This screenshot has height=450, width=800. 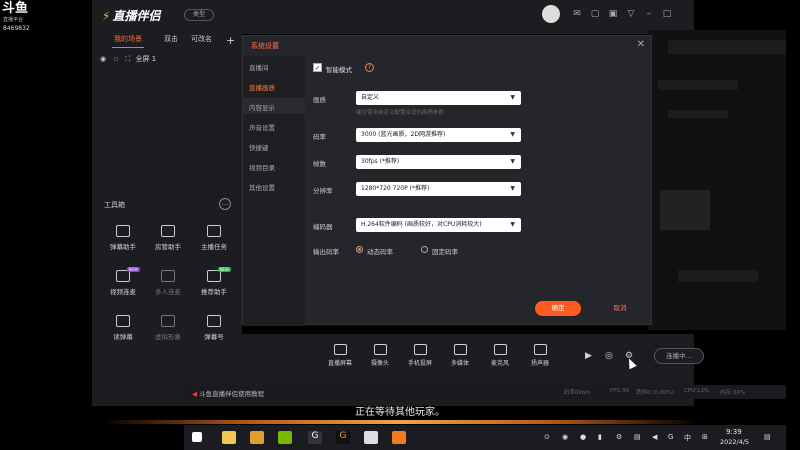 What do you see at coordinates (620, 308) in the screenshot?
I see `cancel-button: 取消` at bounding box center [620, 308].